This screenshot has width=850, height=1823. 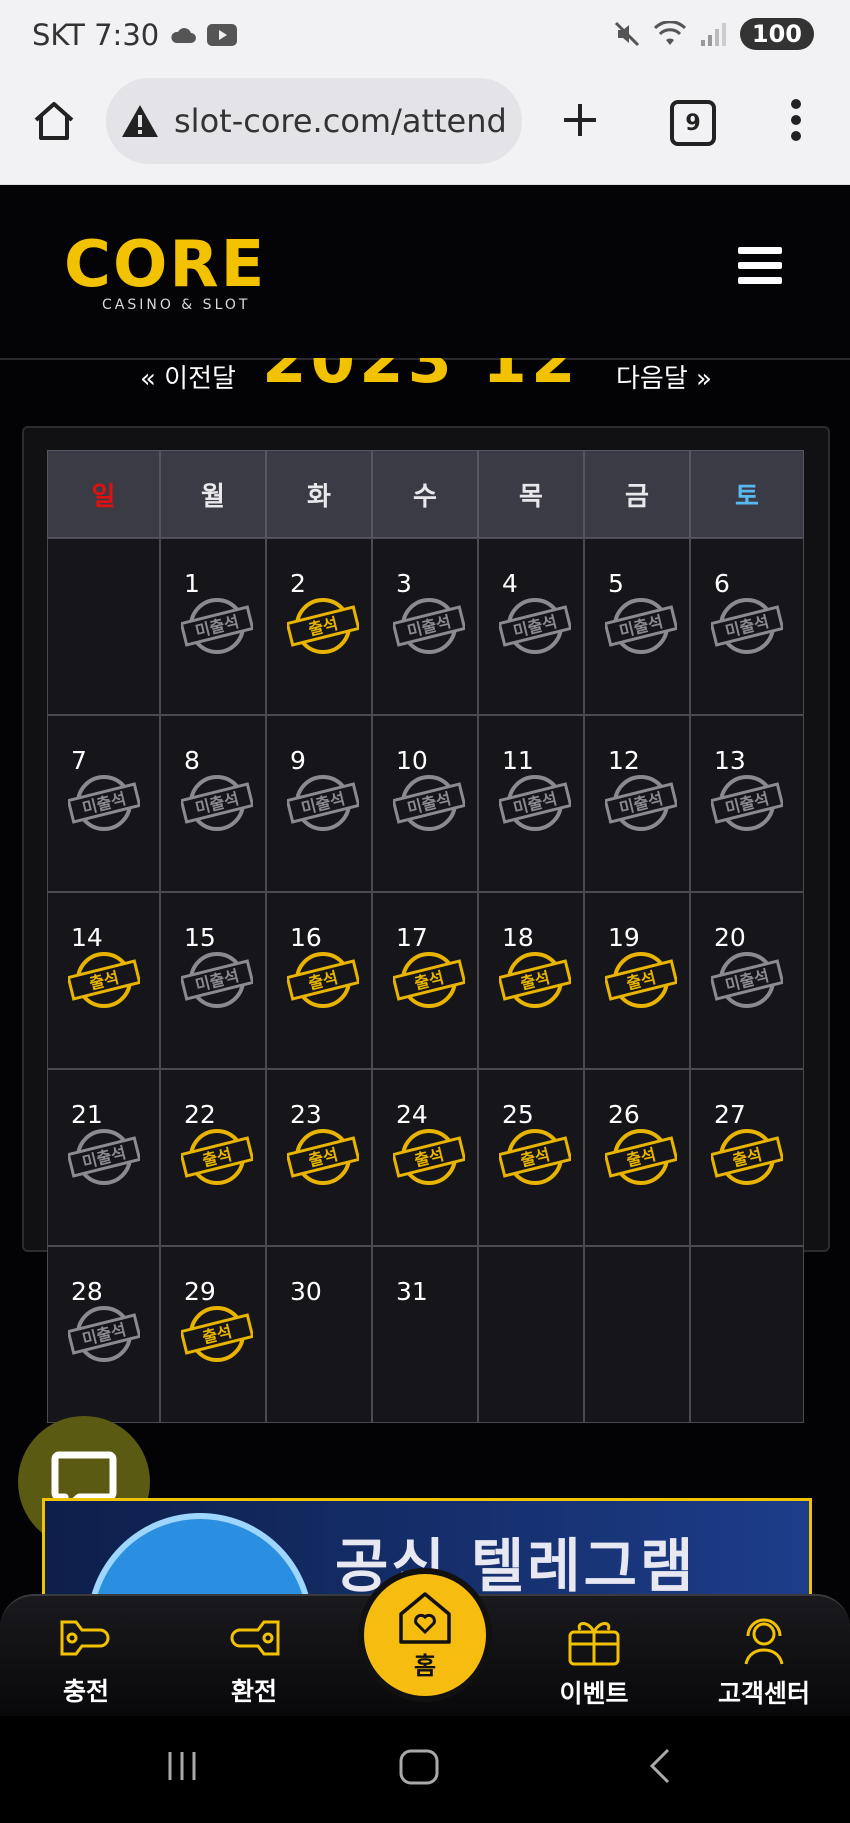 I want to click on day-number: 5, so click(x=616, y=583).